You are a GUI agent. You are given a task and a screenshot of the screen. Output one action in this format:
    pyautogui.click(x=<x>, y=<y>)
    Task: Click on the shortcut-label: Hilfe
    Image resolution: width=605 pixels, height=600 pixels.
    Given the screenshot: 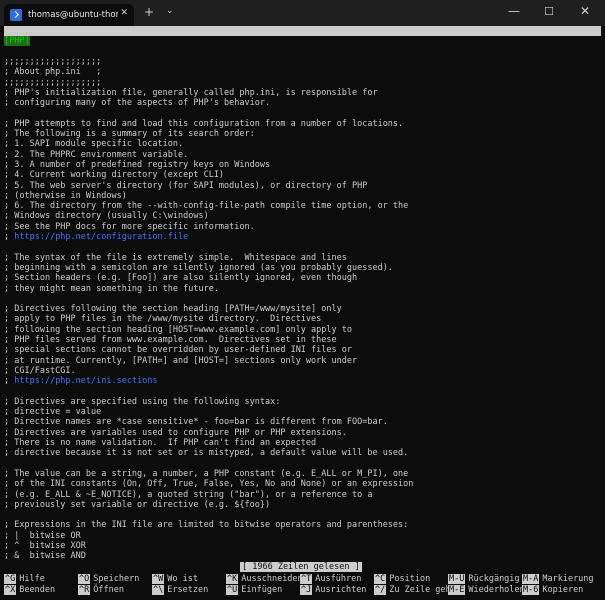 What is the action you would take?
    pyautogui.click(x=32, y=579)
    